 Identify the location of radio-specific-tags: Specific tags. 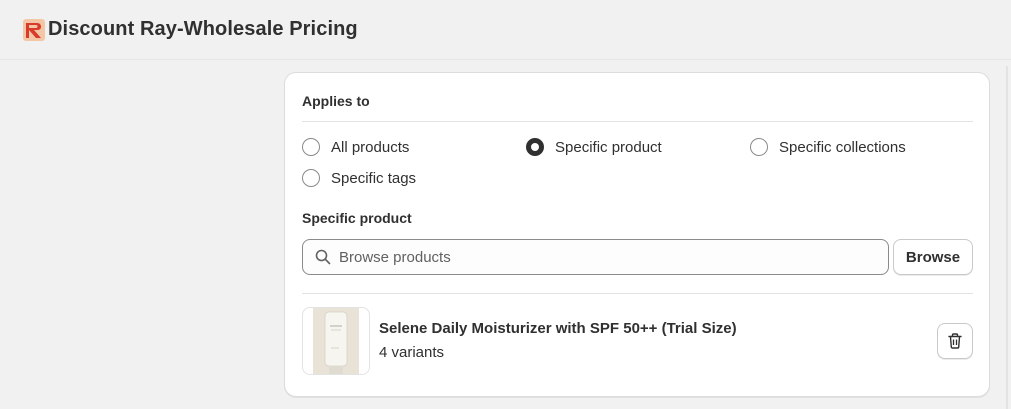
(359, 178).